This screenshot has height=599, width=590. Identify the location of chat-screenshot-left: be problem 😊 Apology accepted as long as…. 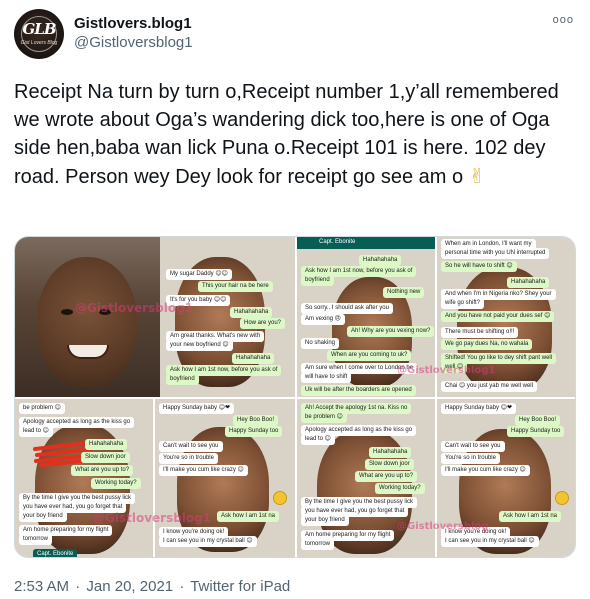
(84, 478).